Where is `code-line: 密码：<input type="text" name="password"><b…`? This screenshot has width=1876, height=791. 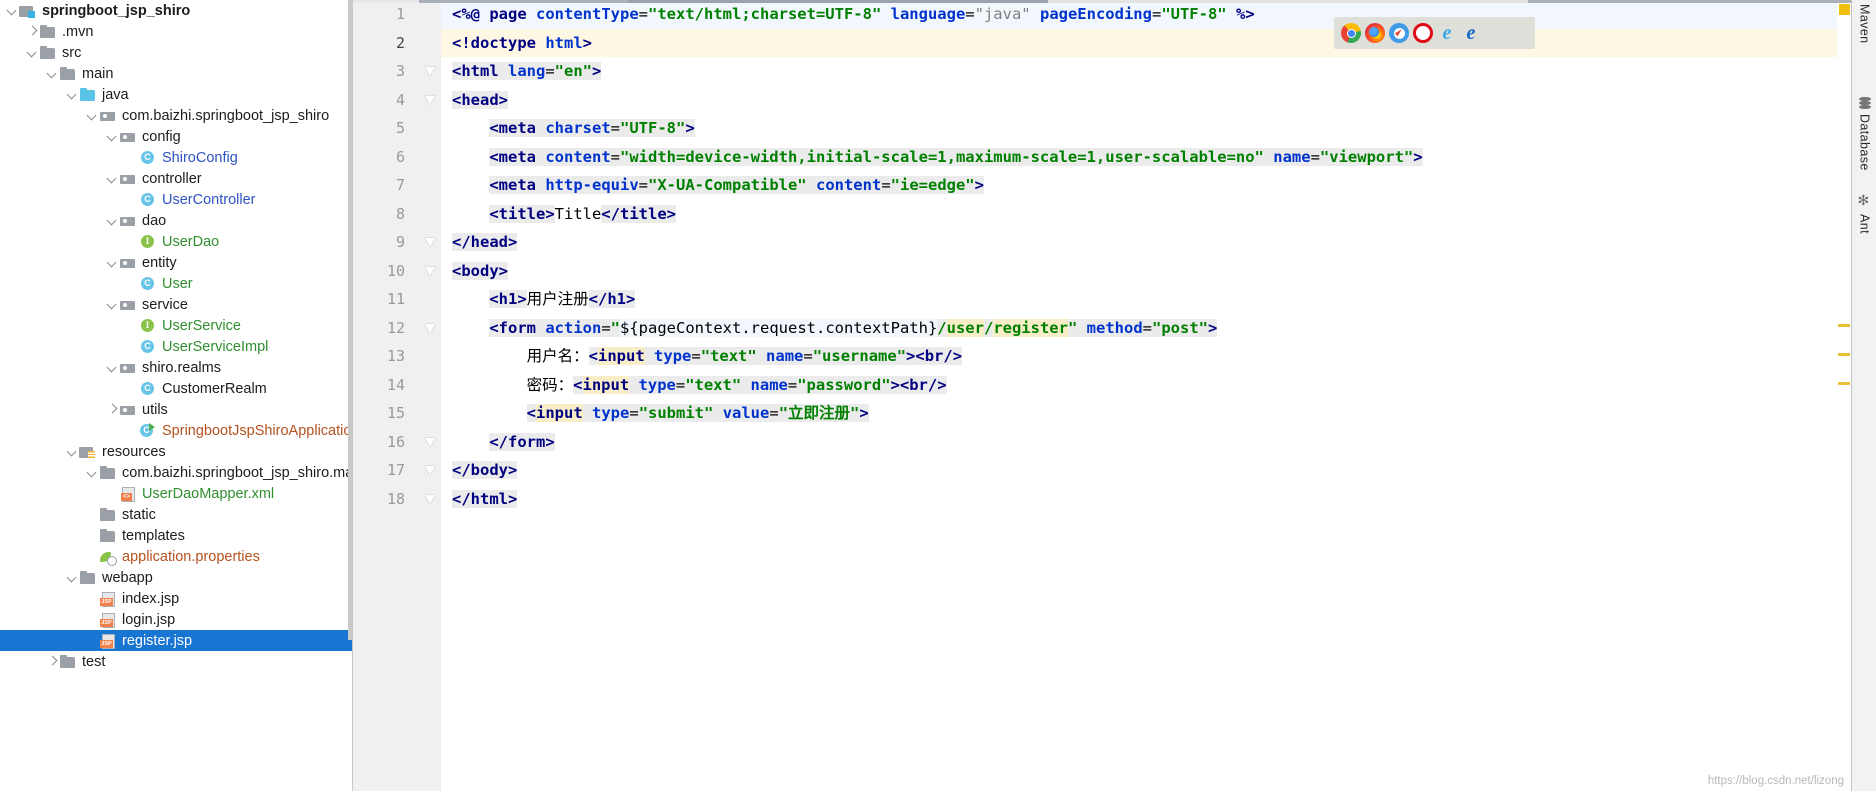
code-line: 密码：<input type="text" name="password"><b… is located at coordinates (1139, 385).